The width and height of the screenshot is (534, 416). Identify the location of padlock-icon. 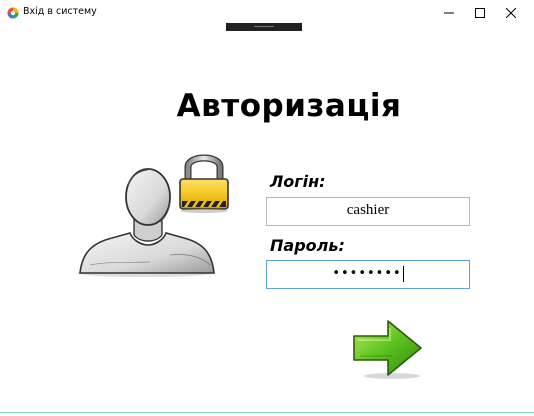
(204, 183).